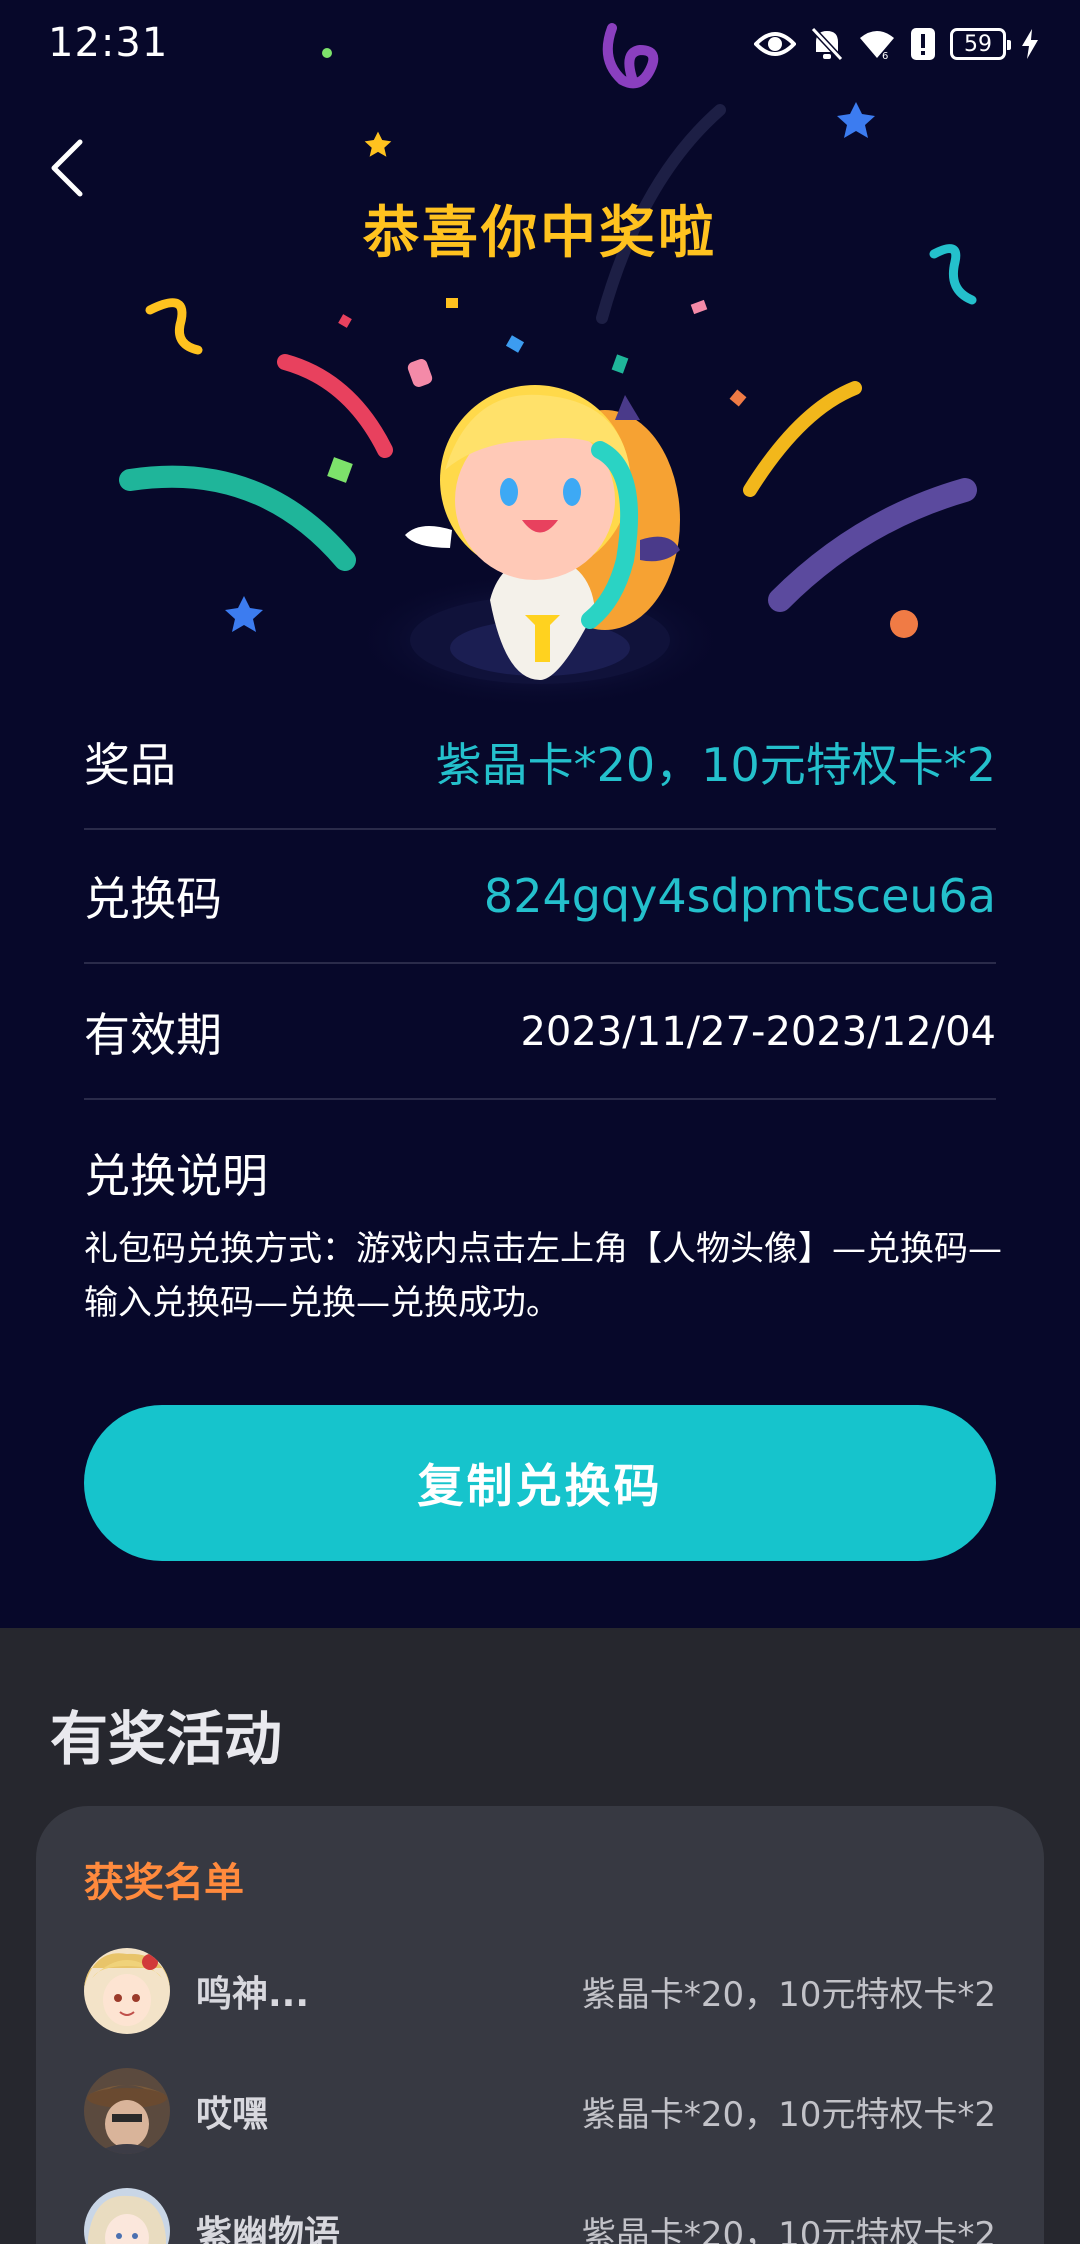 The width and height of the screenshot is (1080, 2244). Describe the element at coordinates (758, 1032) in the screenshot. I see `validity-value: 2023/11/27-2023/12/04` at that location.